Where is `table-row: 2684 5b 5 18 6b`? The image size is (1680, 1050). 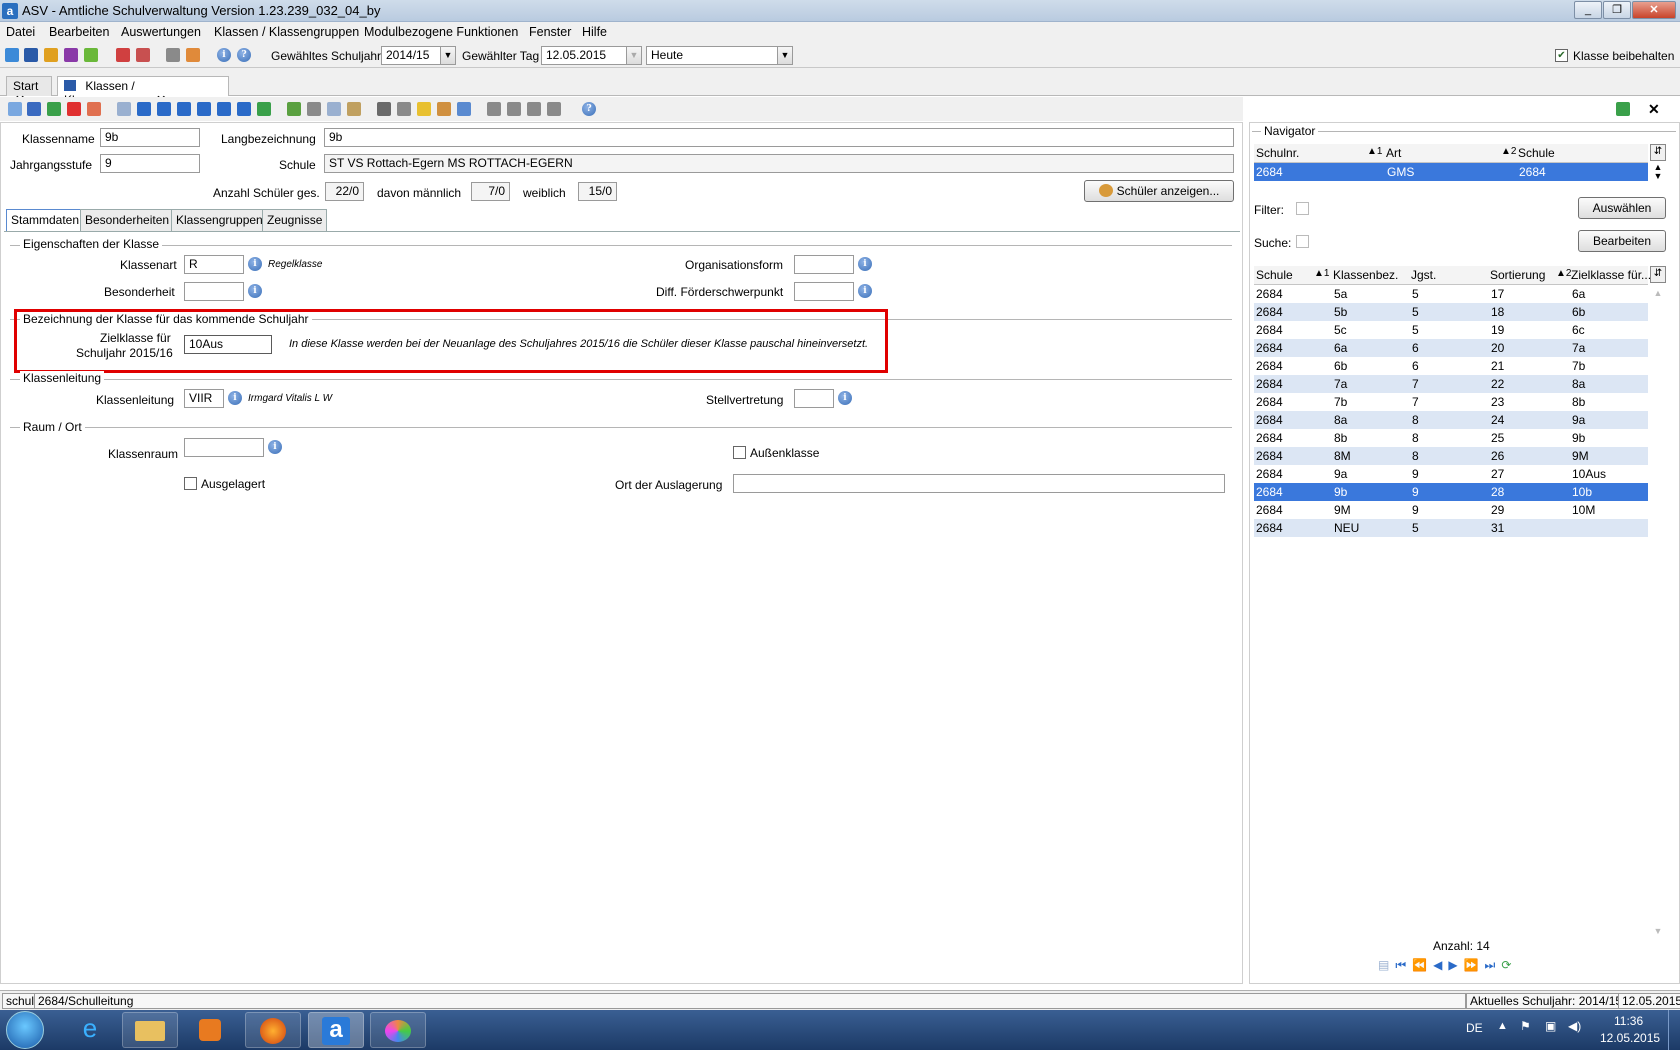 table-row: 2684 5b 5 18 6b is located at coordinates (1451, 312).